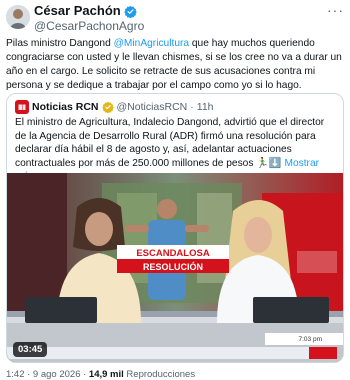 The width and height of the screenshot is (350, 380). Describe the element at coordinates (173, 253) in the screenshot. I see `banner-title: ESCANDALOSA` at that location.